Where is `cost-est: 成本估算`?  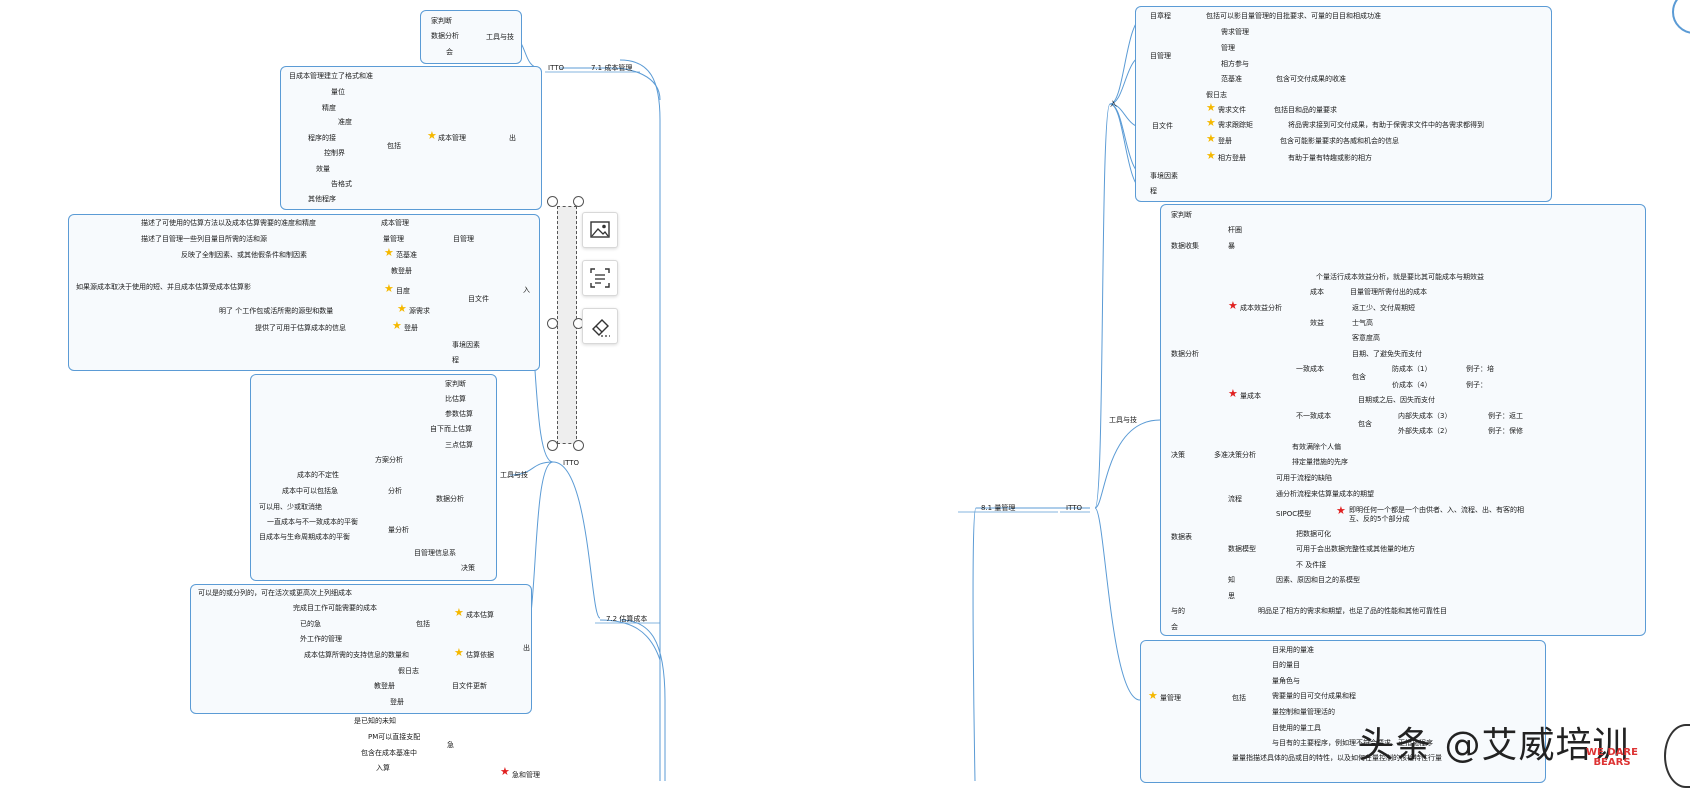
cost-est: 成本估算 is located at coordinates (480, 615).